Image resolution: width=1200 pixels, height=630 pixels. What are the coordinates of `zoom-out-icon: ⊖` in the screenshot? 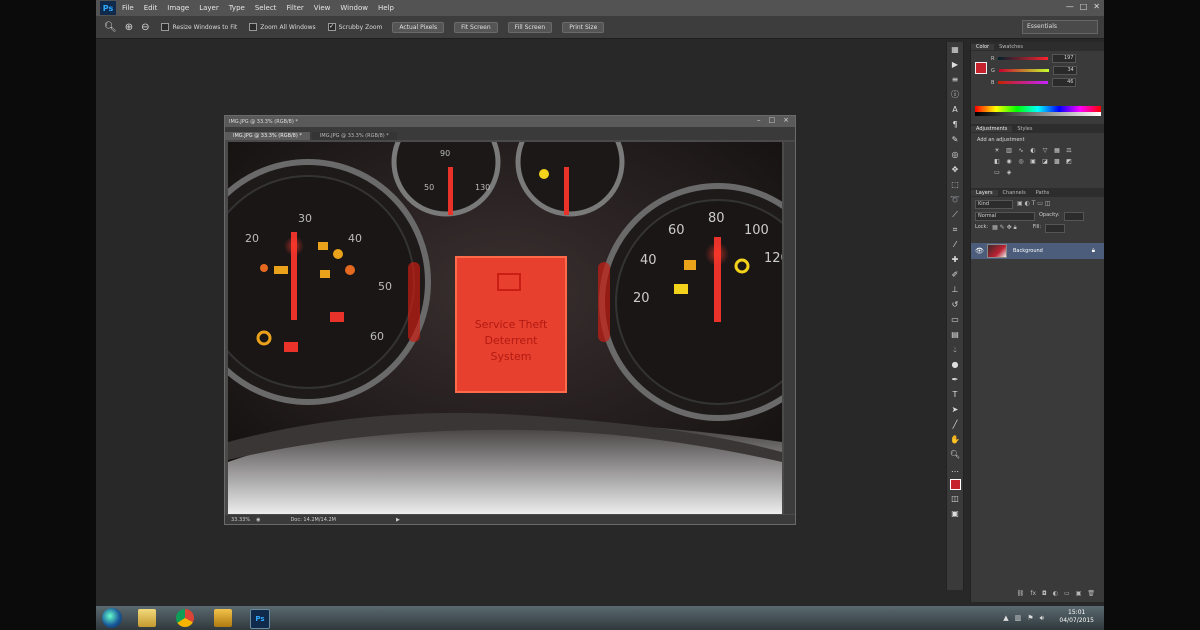 It's located at (145, 27).